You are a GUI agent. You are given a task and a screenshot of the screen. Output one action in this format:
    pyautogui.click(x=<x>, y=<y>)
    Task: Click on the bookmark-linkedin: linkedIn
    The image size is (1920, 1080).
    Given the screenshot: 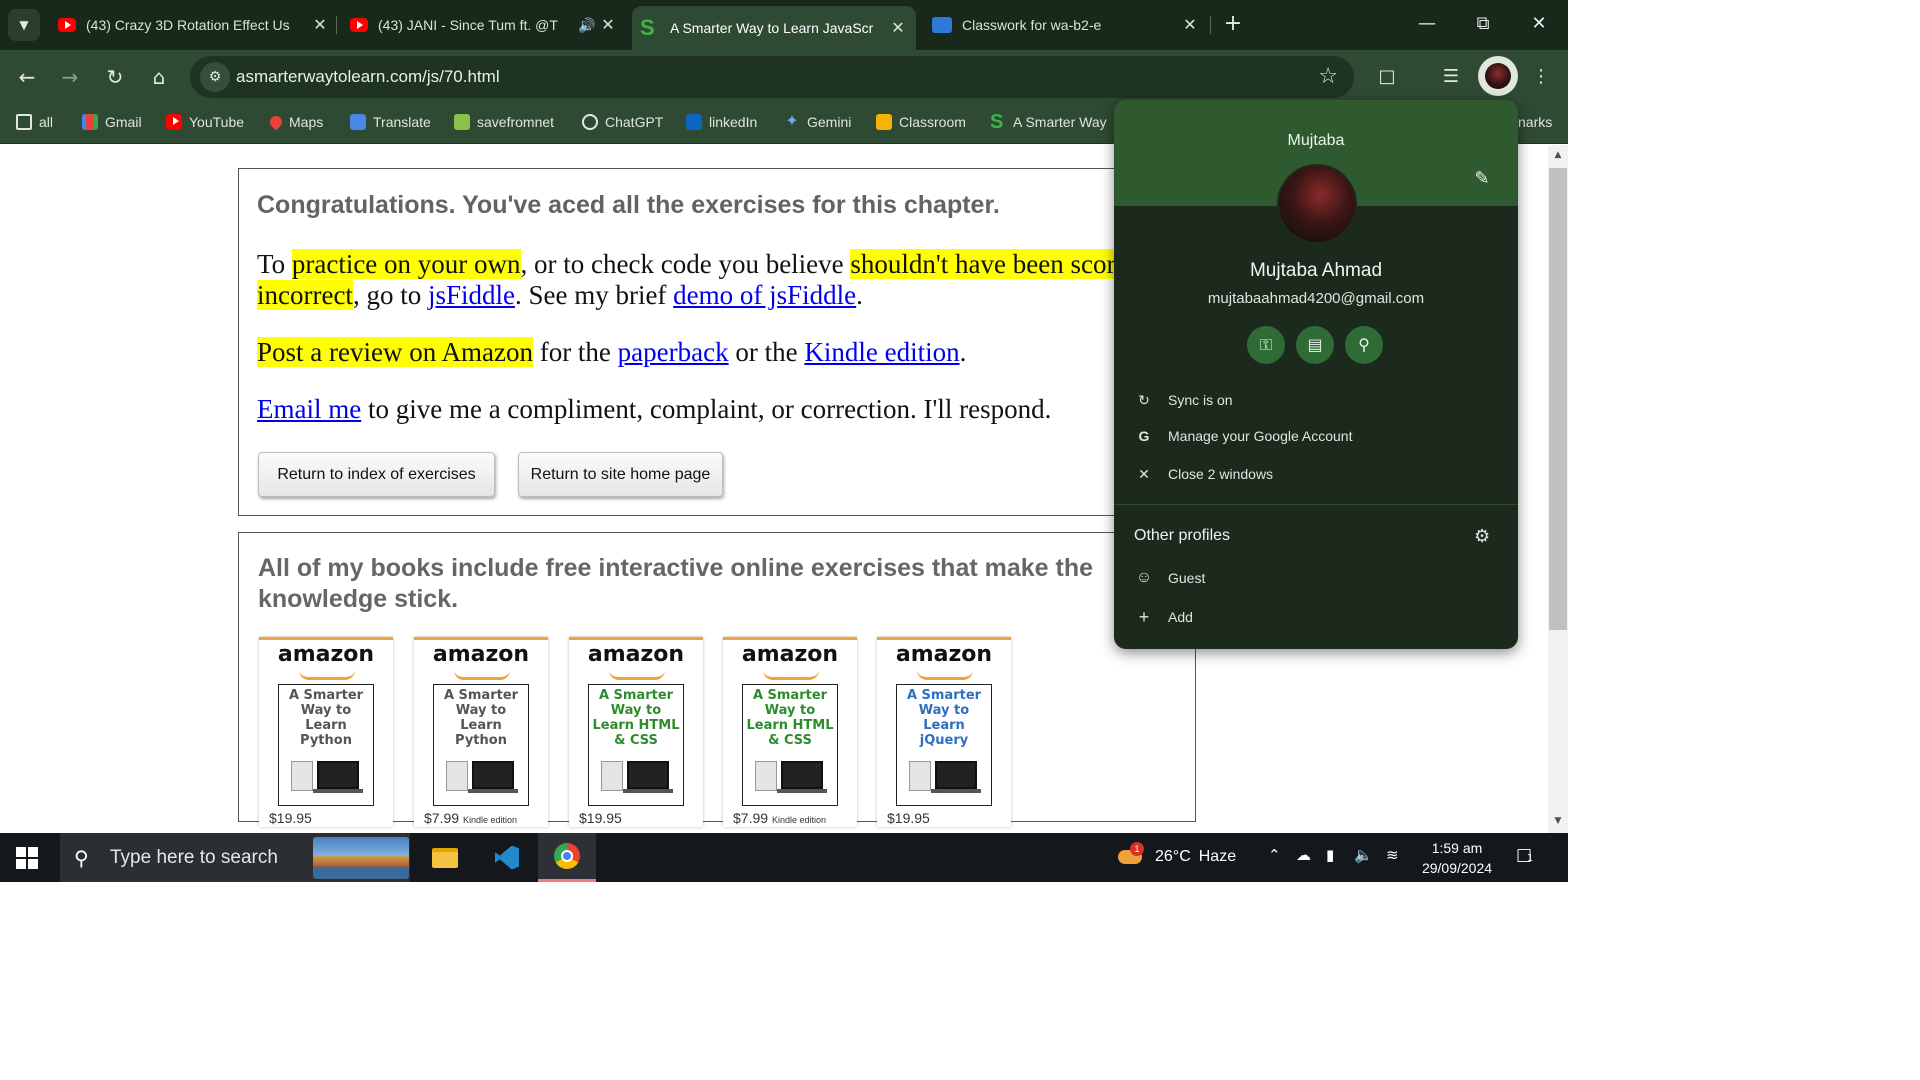 What is the action you would take?
    pyautogui.click(x=721, y=122)
    